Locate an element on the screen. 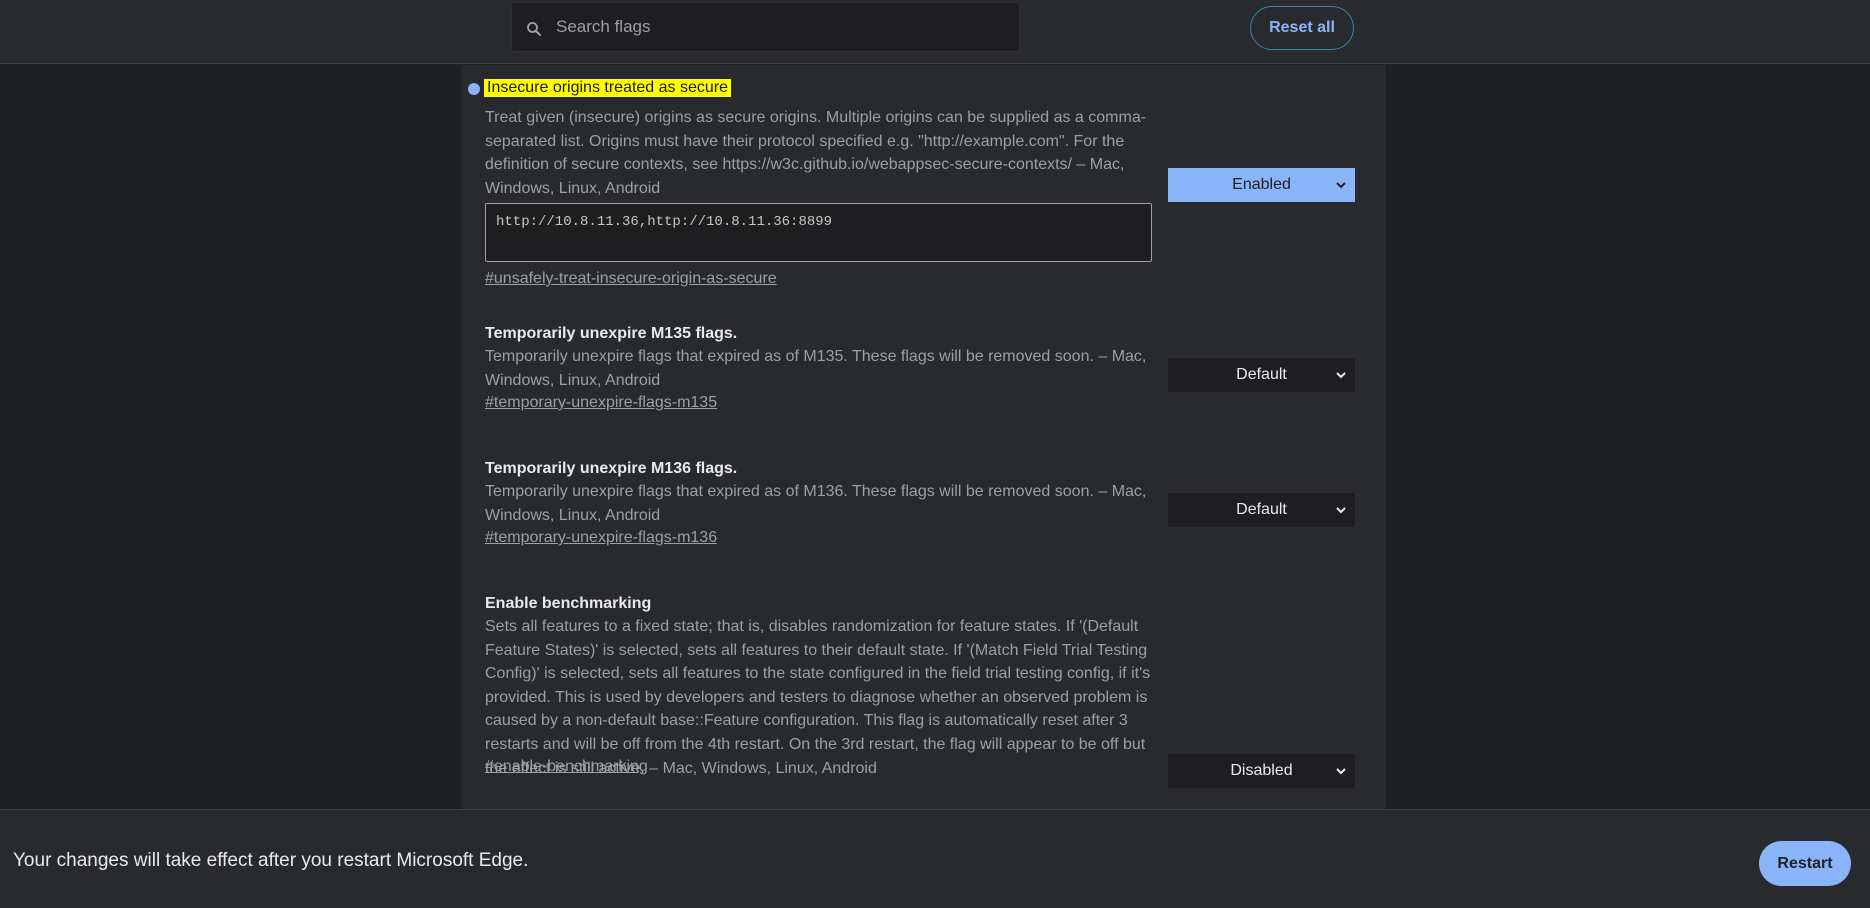 The image size is (1870, 908). flag-link: #enable-benchmarking is located at coordinates (566, 767).